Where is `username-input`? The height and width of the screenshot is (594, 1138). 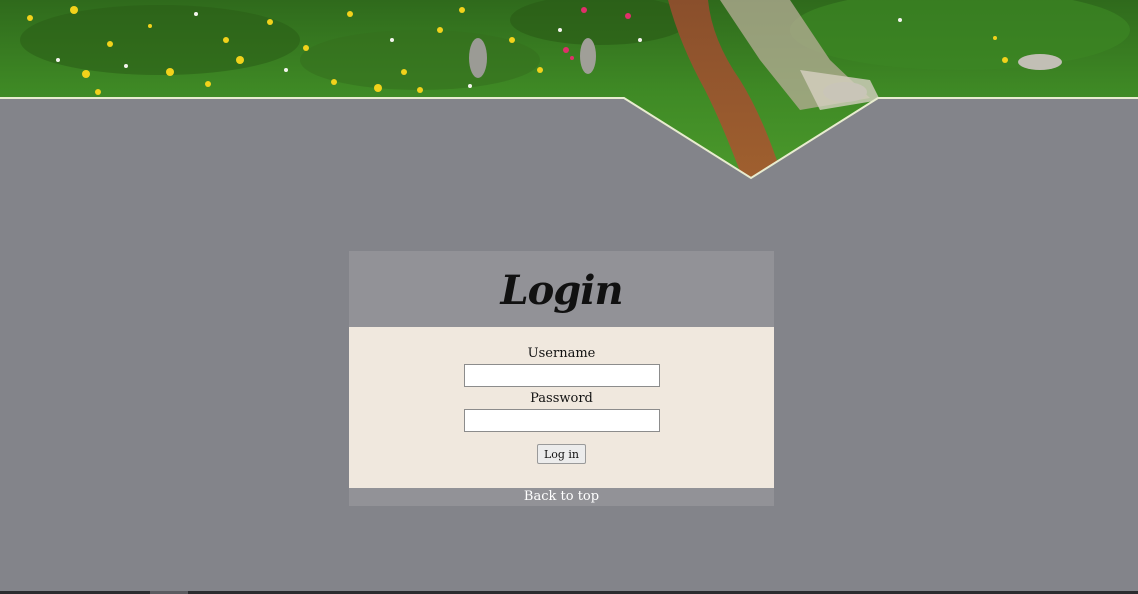 username-input is located at coordinates (561, 375).